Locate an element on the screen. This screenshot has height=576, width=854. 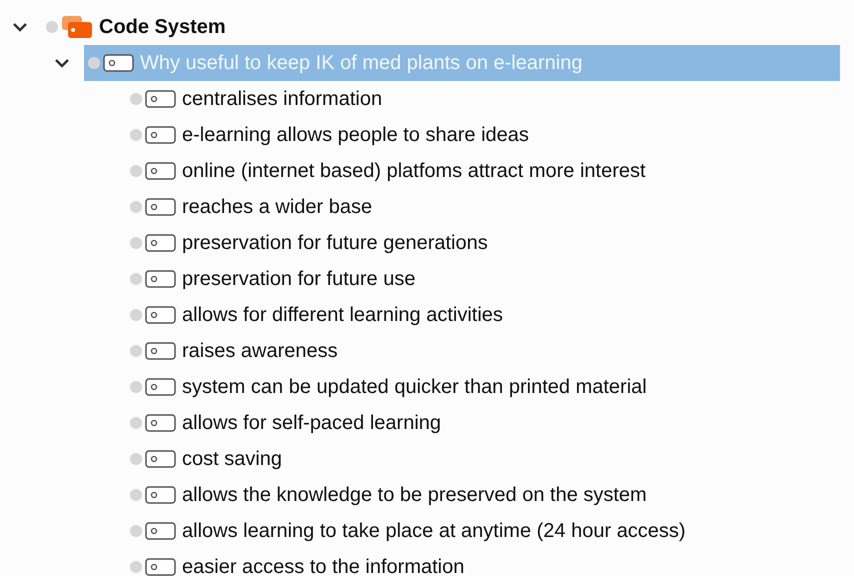
tree-item: raises awareness is located at coordinates (483, 351).